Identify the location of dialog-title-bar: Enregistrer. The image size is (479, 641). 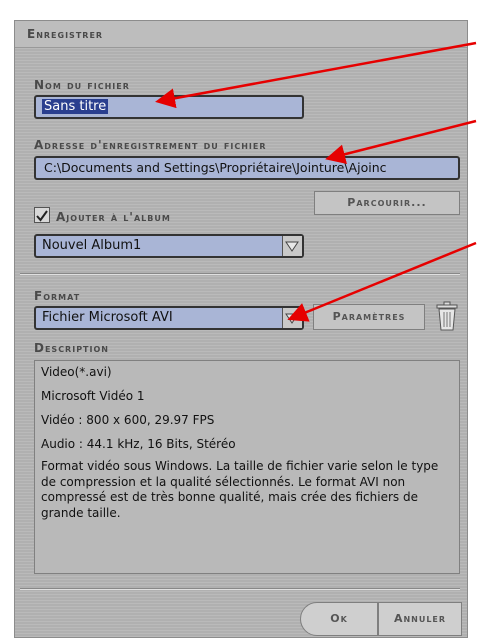
(241, 34).